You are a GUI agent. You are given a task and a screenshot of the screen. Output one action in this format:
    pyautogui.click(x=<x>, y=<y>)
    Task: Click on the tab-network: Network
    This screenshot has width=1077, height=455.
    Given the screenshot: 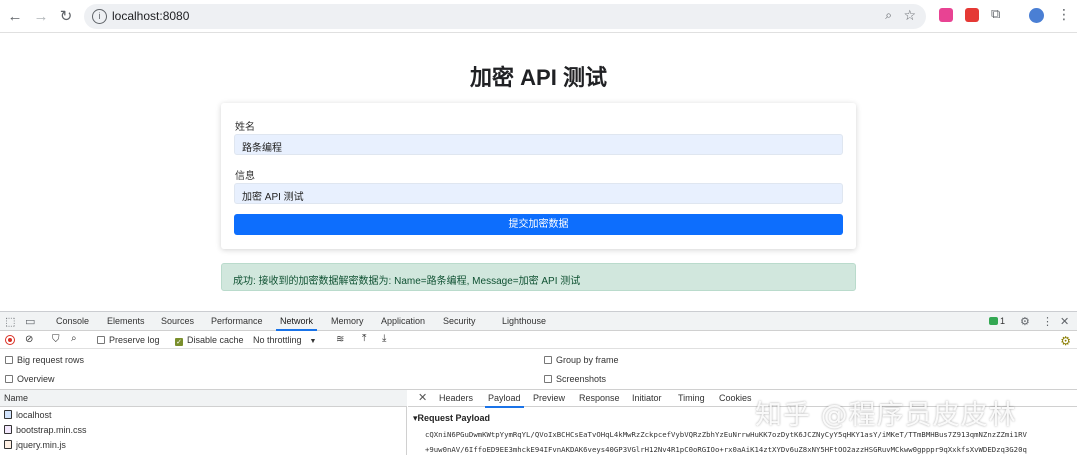 What is the action you would take?
    pyautogui.click(x=296, y=323)
    